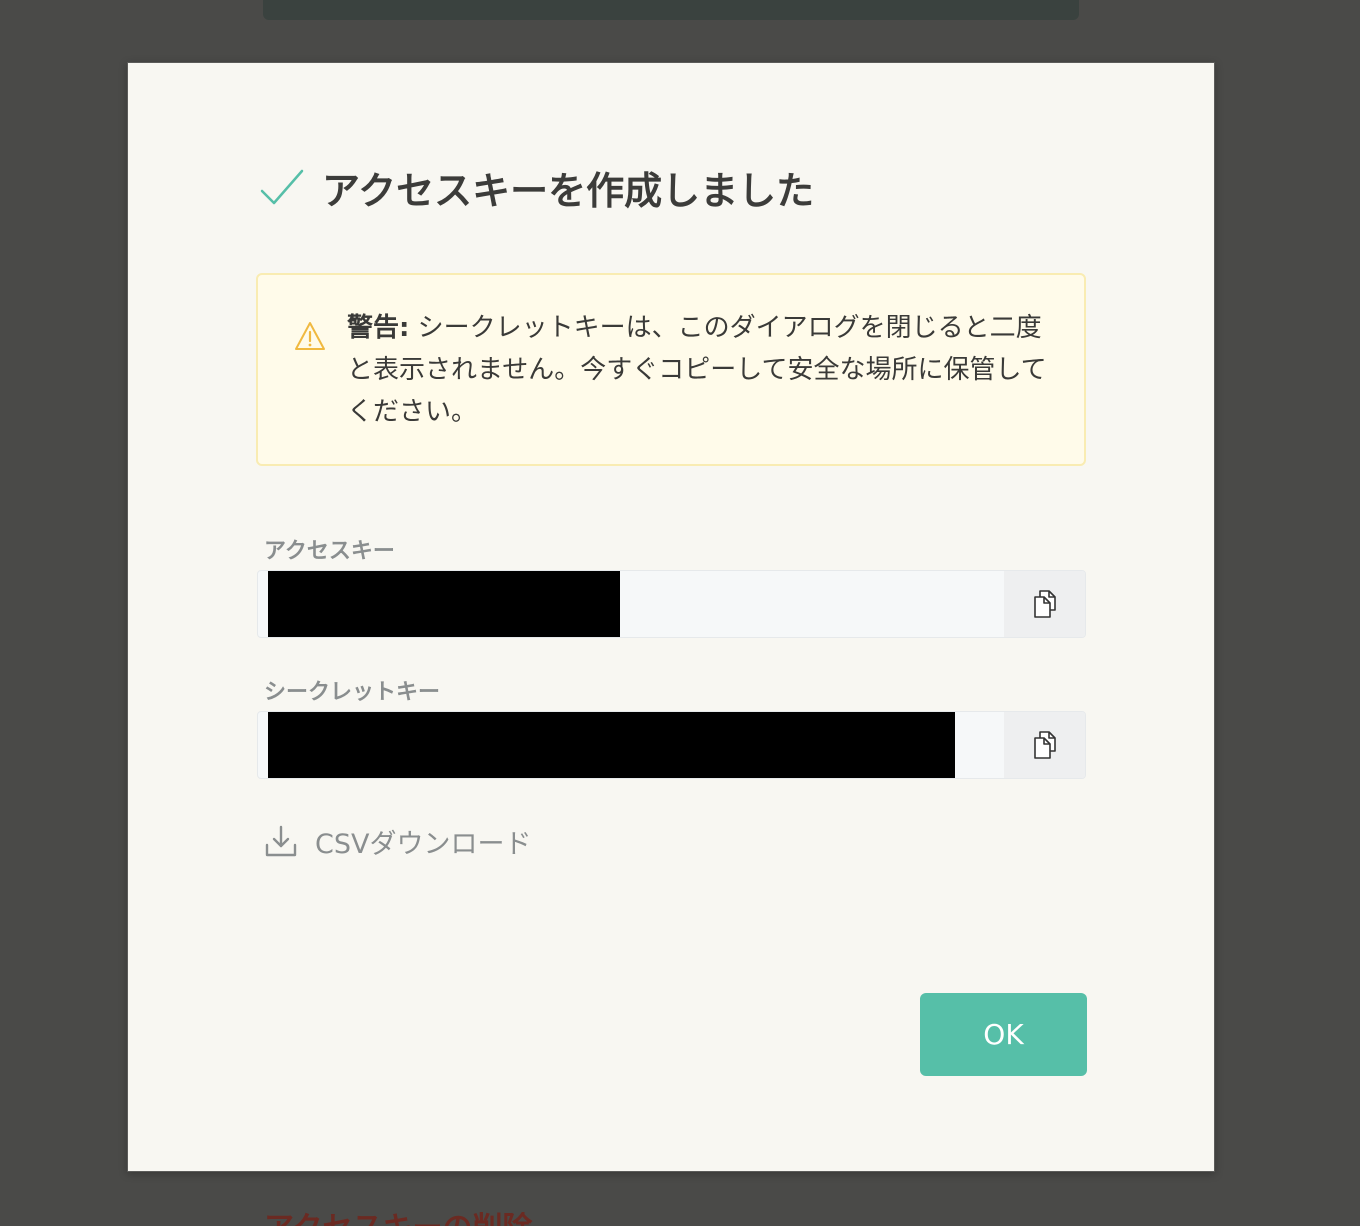 The height and width of the screenshot is (1226, 1360). Describe the element at coordinates (281, 841) in the screenshot. I see `download-icon` at that location.